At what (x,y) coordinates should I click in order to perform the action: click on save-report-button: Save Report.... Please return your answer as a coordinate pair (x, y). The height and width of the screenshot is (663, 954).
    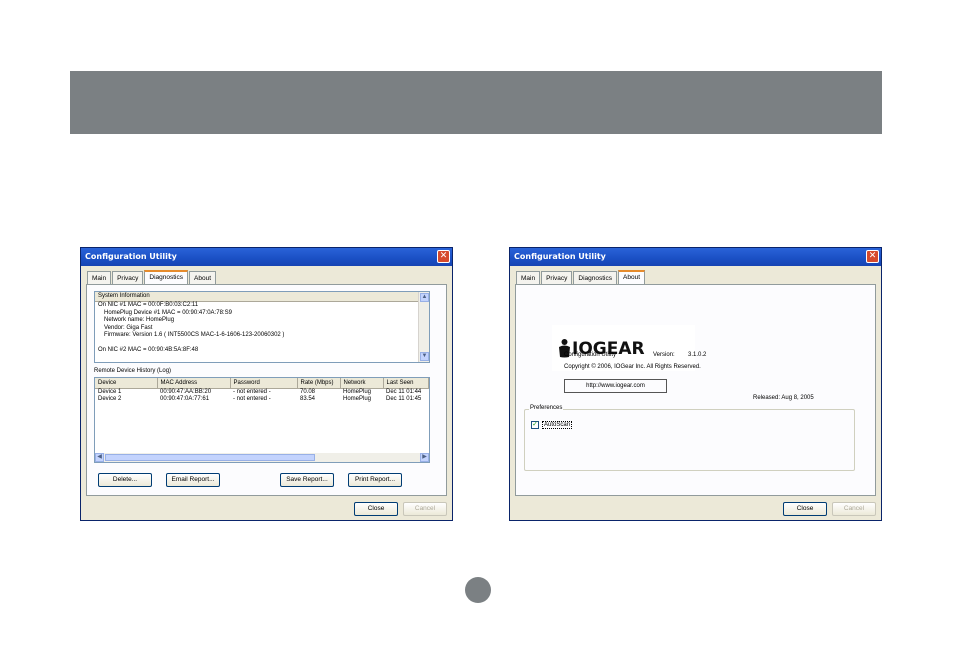
    Looking at the image, I should click on (307, 480).